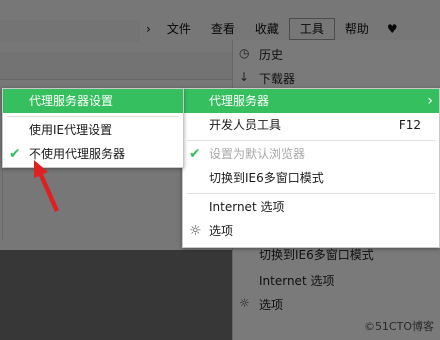 The height and width of the screenshot is (340, 440). I want to click on menu-item-ie6-mode: 切换到IE6多窗口模式, so click(311, 178).